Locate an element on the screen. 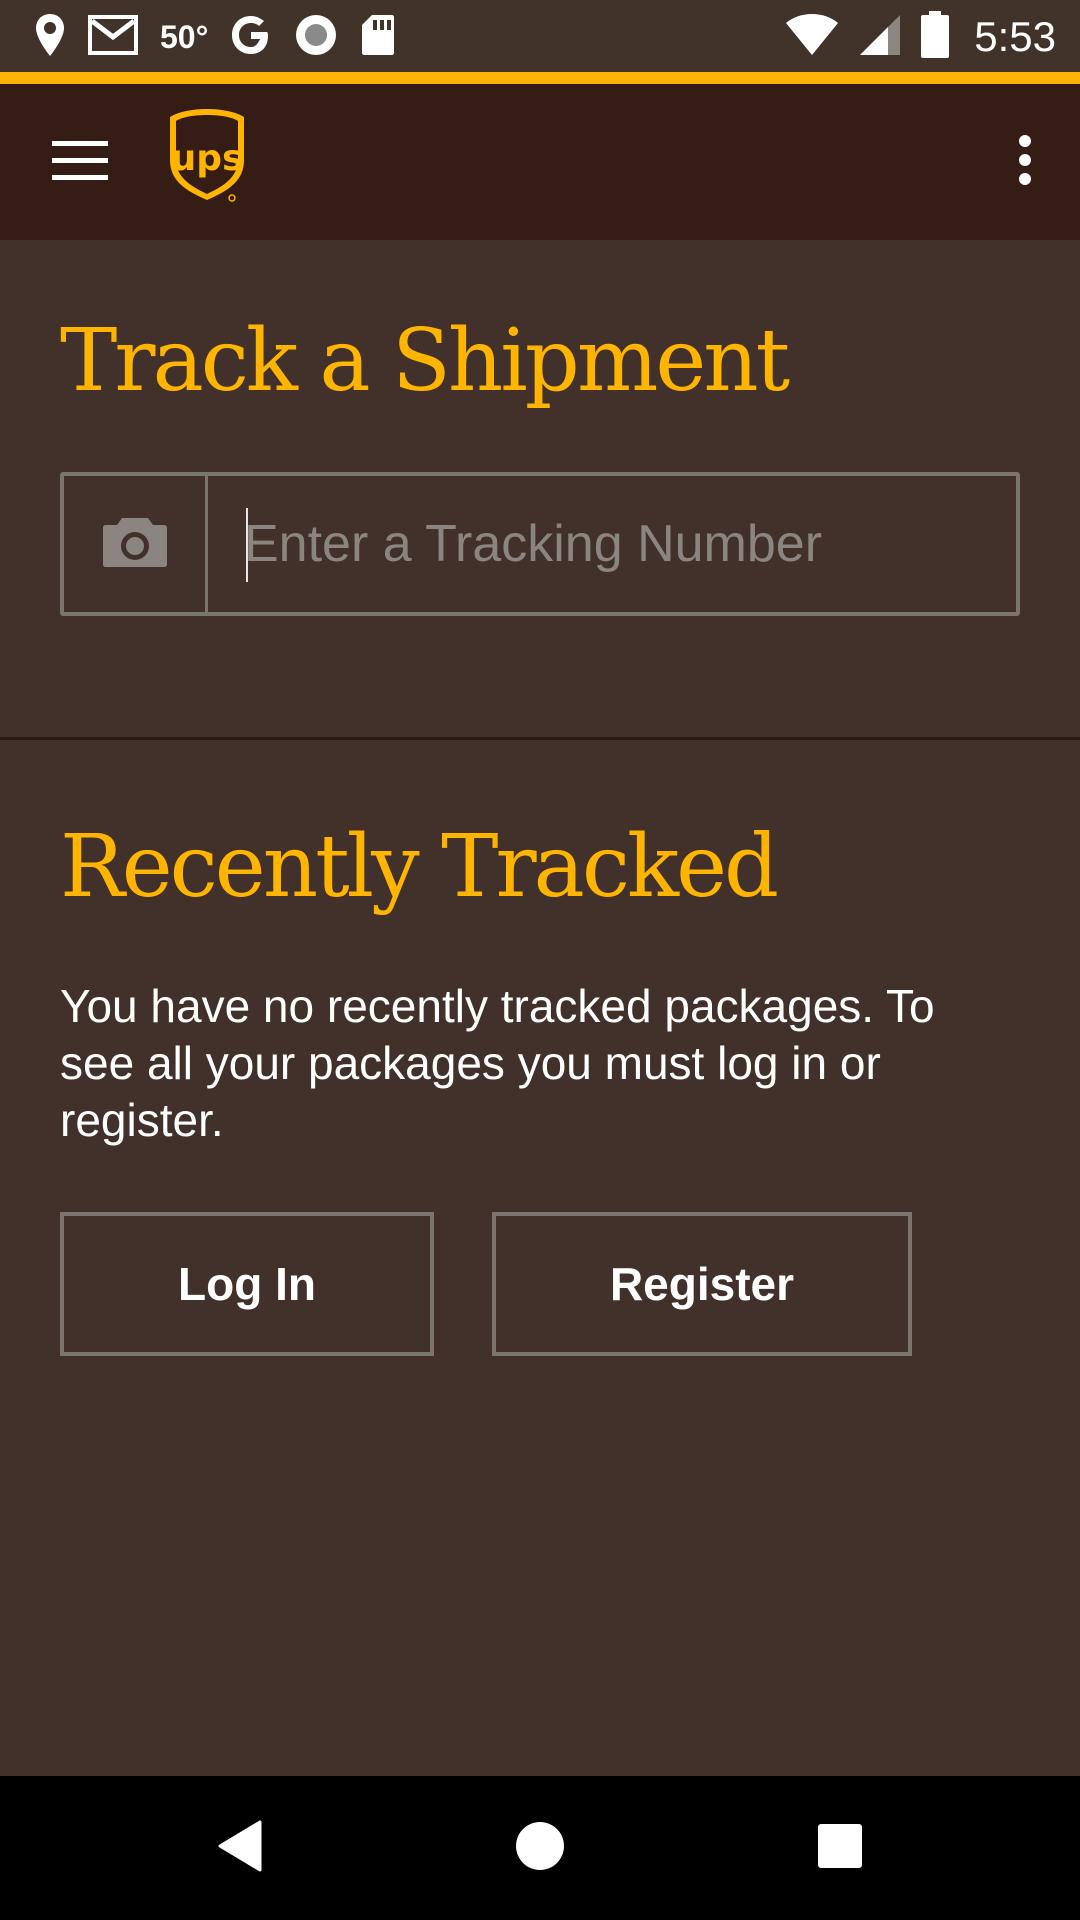 The width and height of the screenshot is (1080, 1920). app-bar: ups is located at coordinates (540, 162).